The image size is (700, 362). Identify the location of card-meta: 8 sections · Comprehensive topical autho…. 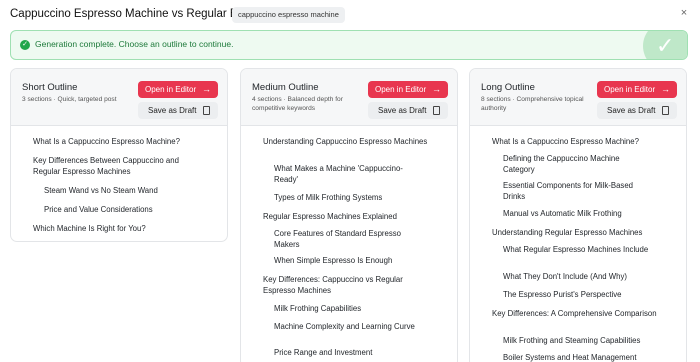
(532, 104).